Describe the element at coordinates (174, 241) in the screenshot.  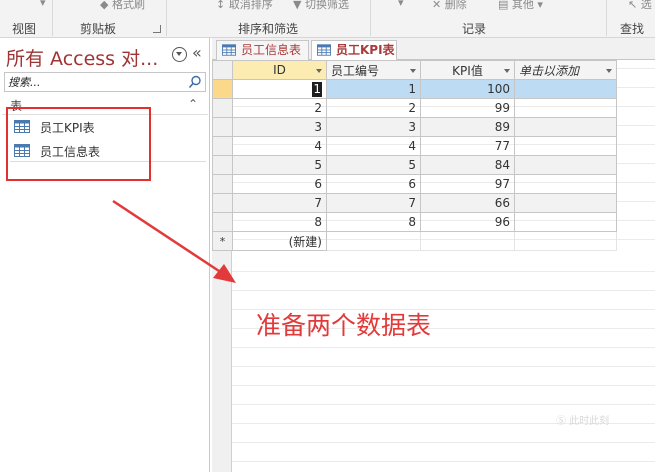
I see `annotation-arrow` at that location.